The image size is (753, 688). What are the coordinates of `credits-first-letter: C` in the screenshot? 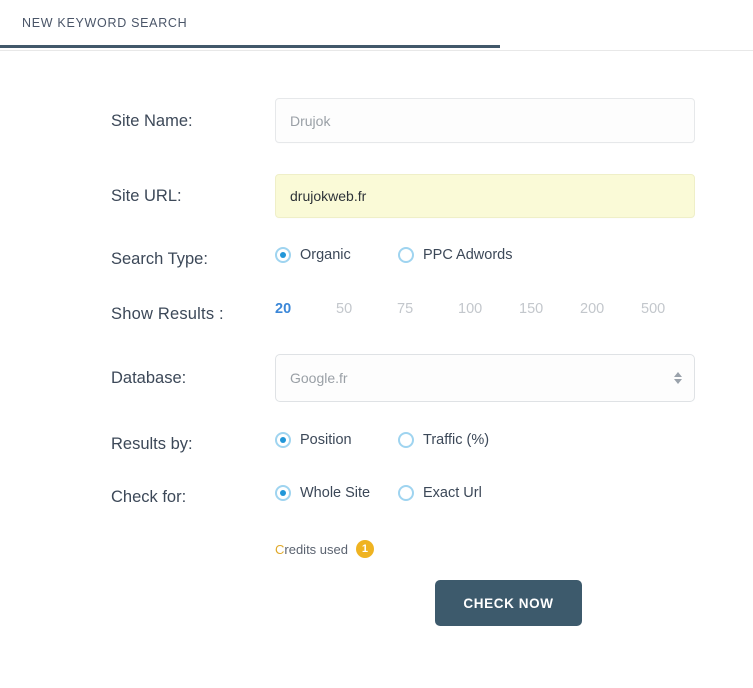 It's located at (280, 549).